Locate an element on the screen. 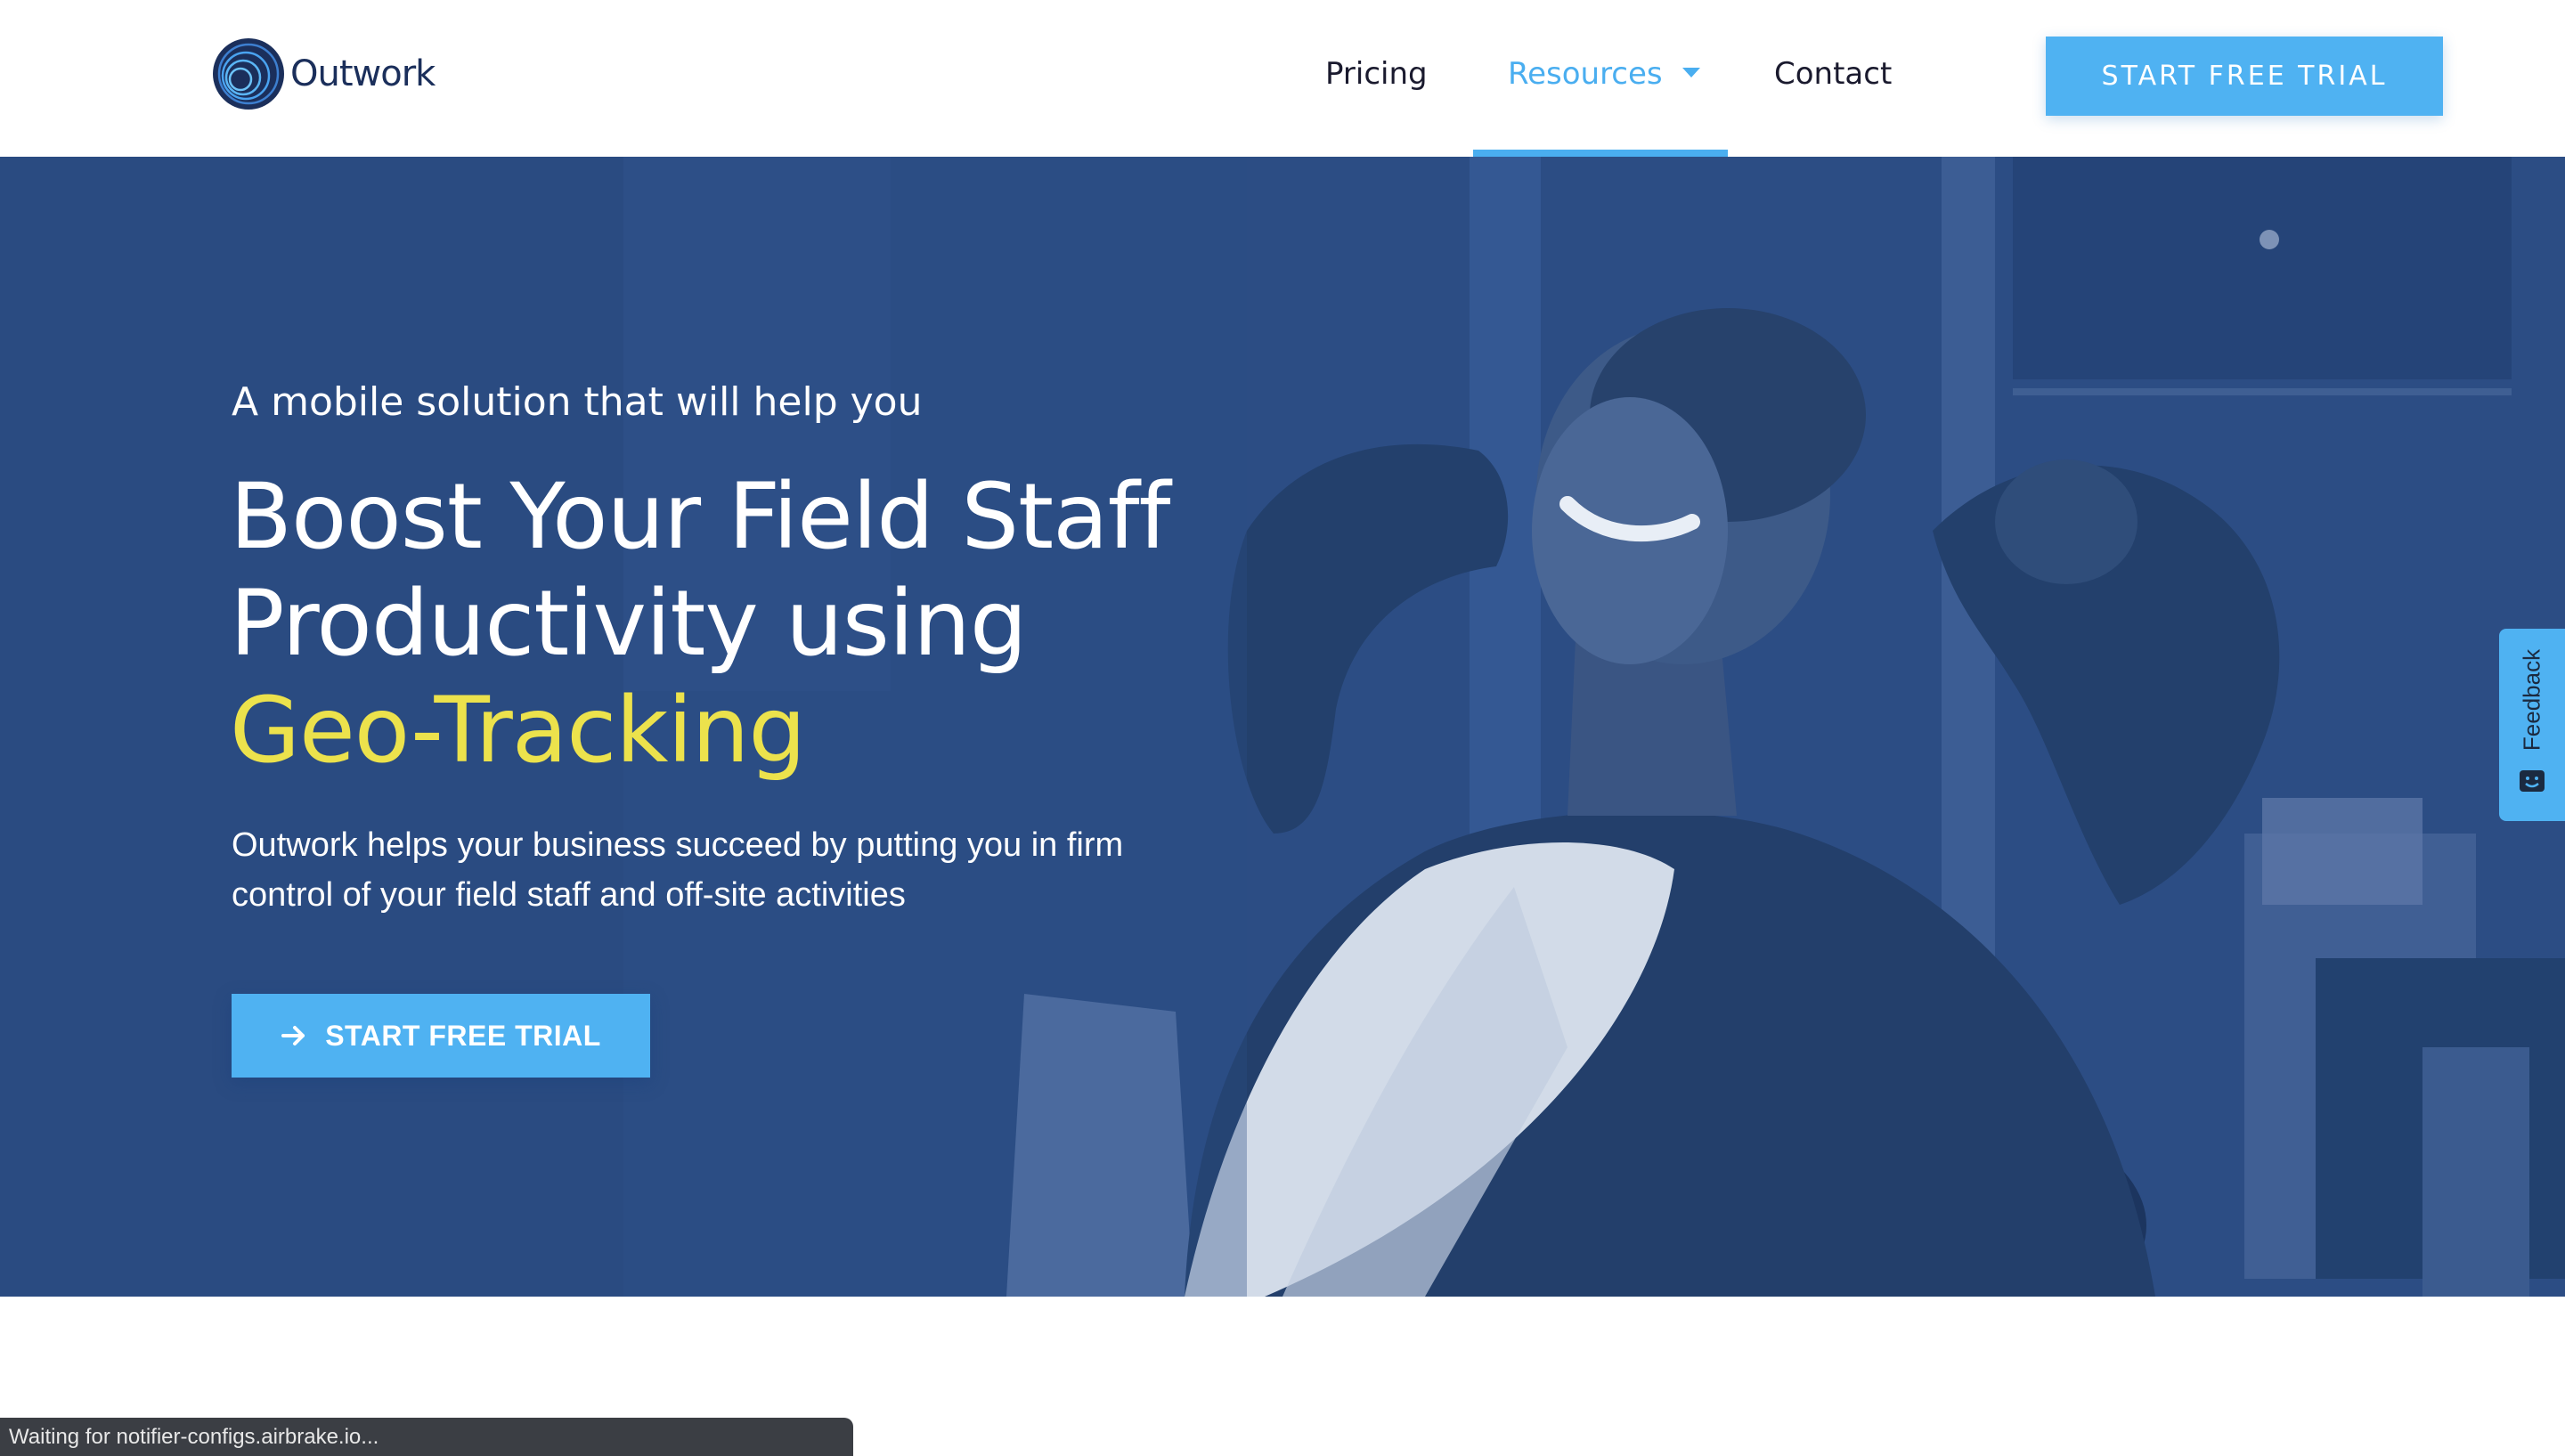 This screenshot has height=1456, width=2565. nav-resources: Resources is located at coordinates (1604, 74).